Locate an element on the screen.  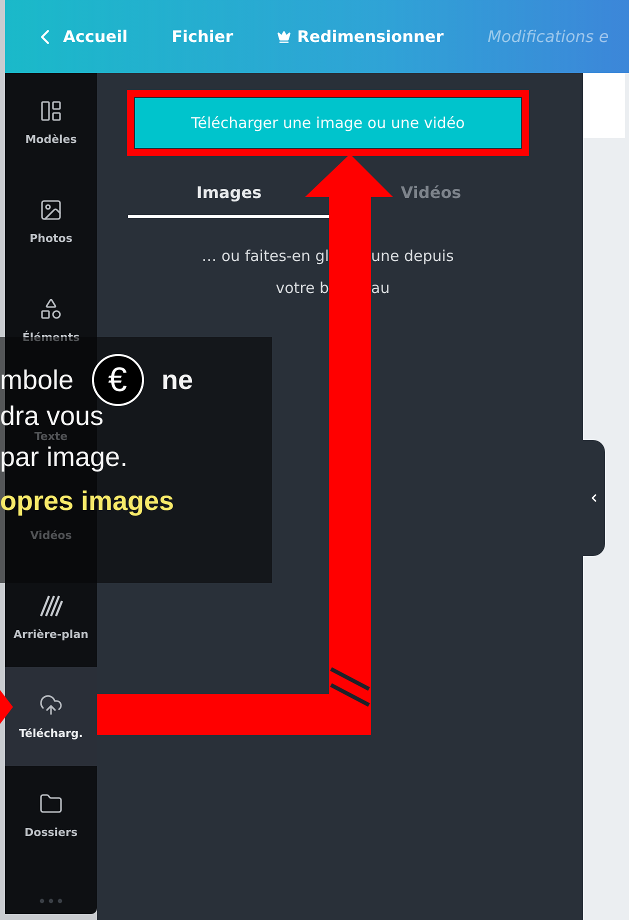
layout-icon is located at coordinates (51, 111).